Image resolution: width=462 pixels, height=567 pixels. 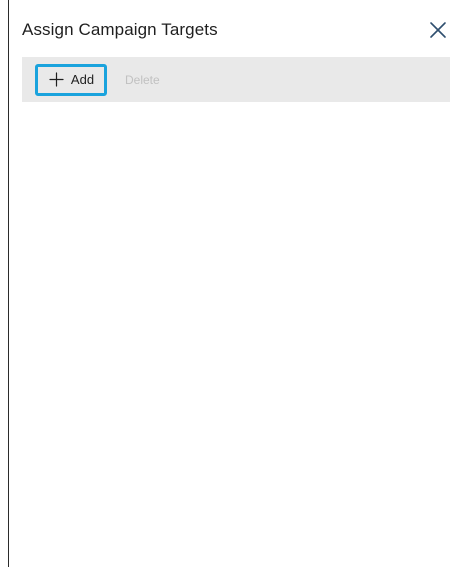 I want to click on dialog-header: Assign Campaign Targets, so click(x=242, y=28).